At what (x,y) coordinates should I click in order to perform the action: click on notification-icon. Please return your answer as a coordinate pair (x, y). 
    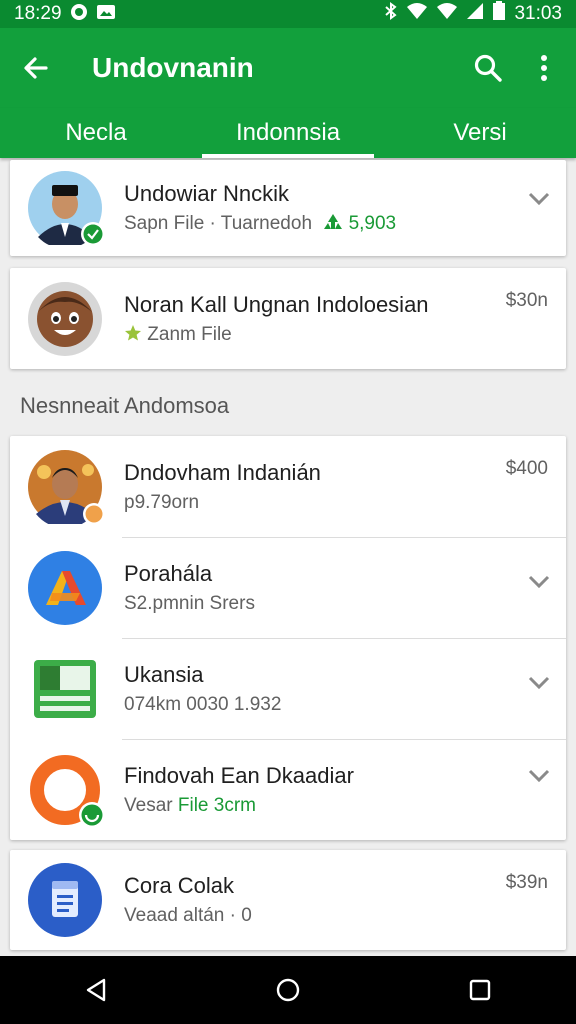
    Looking at the image, I should click on (79, 14).